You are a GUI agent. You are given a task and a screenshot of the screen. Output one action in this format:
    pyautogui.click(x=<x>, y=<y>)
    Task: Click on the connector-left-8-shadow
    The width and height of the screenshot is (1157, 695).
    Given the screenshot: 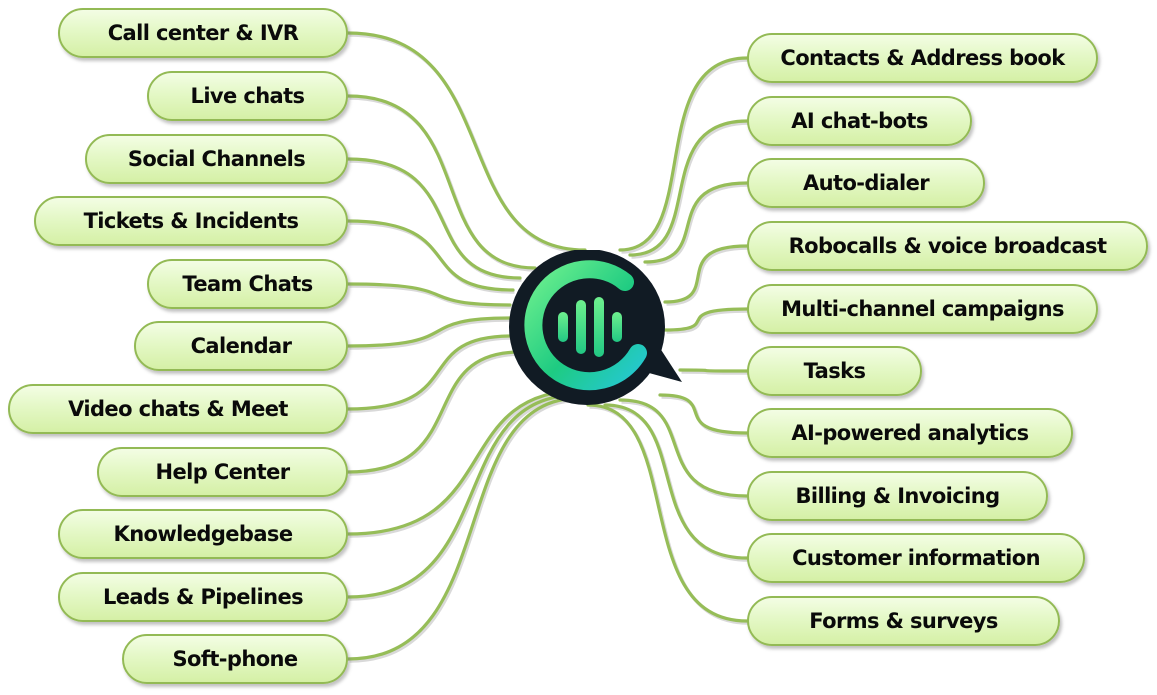 What is the action you would take?
    pyautogui.click(x=468, y=464)
    